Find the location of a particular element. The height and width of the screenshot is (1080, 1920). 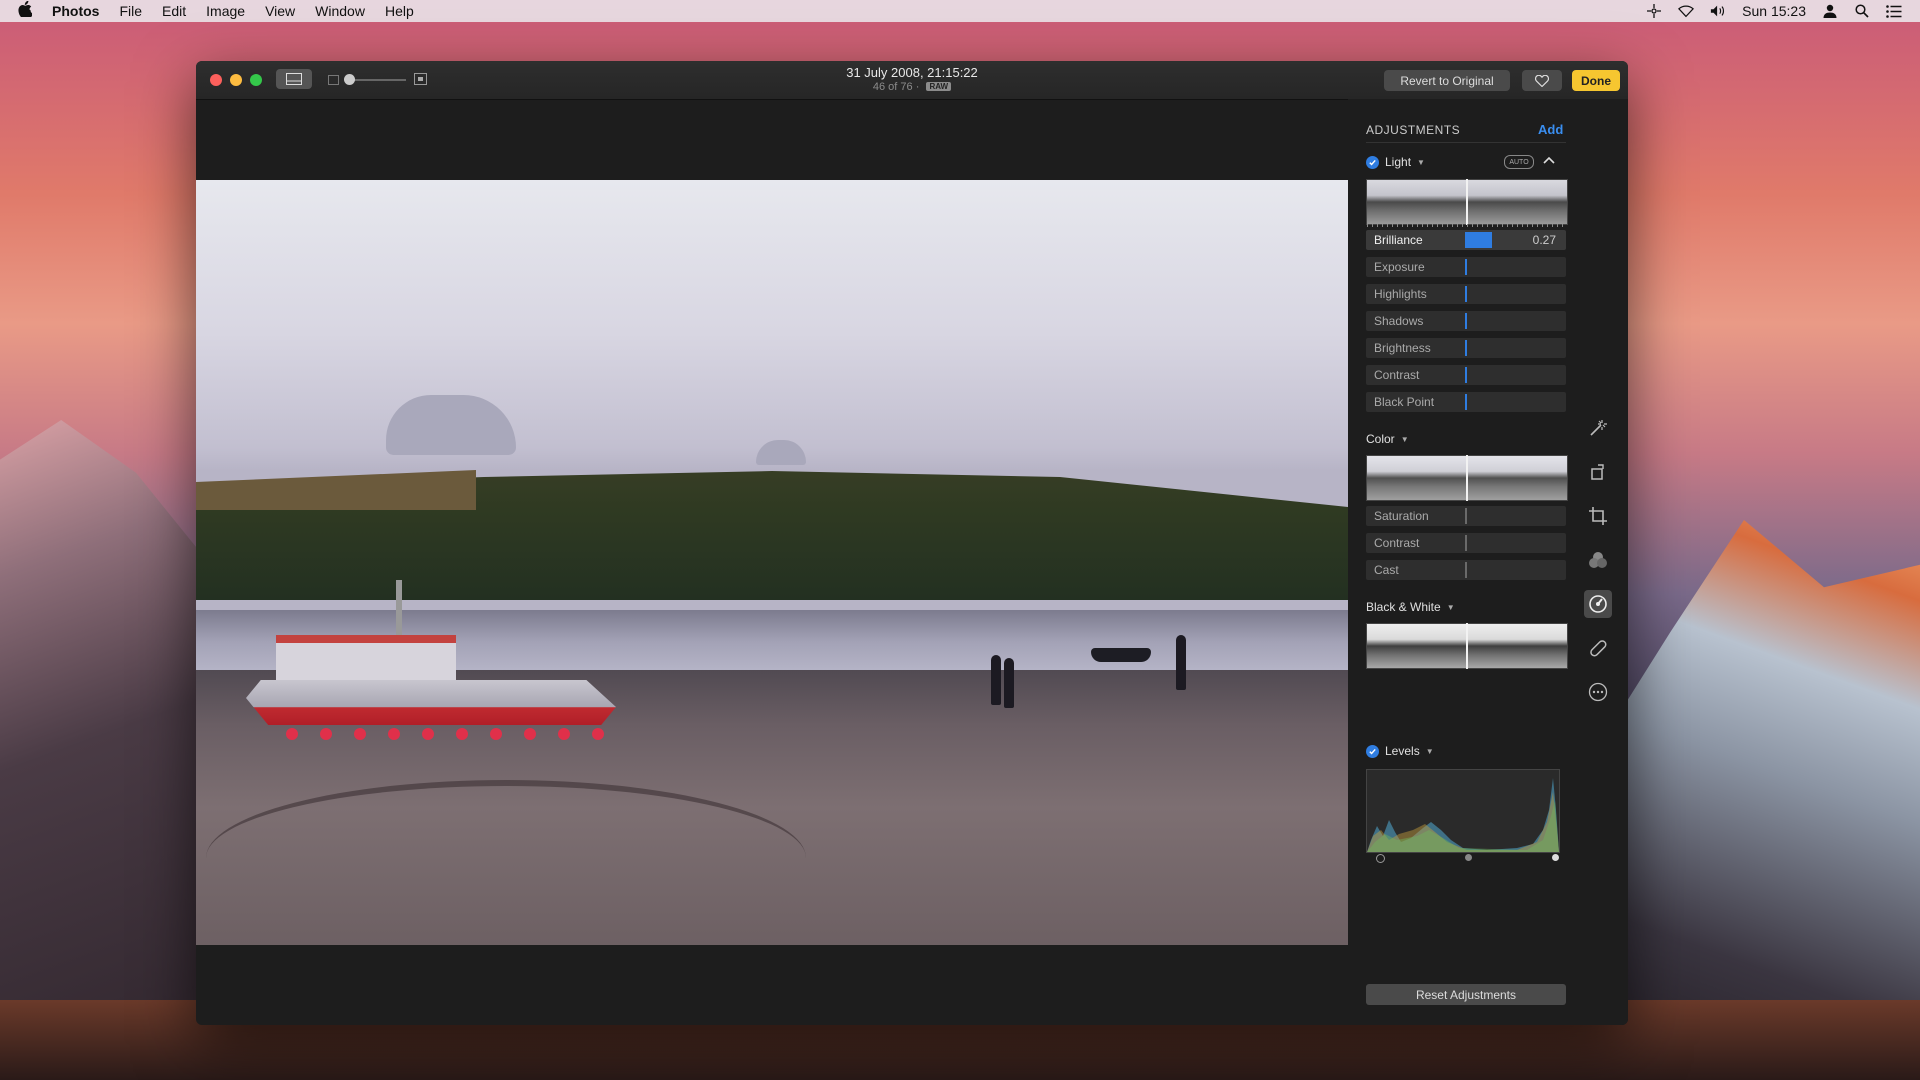

histogram-graph is located at coordinates (1463, 815).